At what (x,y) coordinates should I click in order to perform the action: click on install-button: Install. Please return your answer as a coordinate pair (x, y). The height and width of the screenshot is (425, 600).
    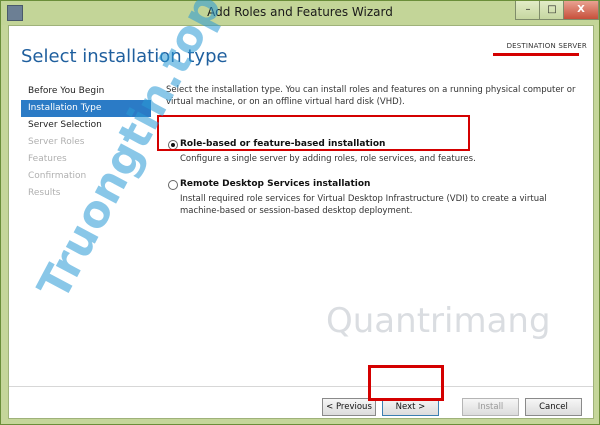
    Looking at the image, I should click on (490, 407).